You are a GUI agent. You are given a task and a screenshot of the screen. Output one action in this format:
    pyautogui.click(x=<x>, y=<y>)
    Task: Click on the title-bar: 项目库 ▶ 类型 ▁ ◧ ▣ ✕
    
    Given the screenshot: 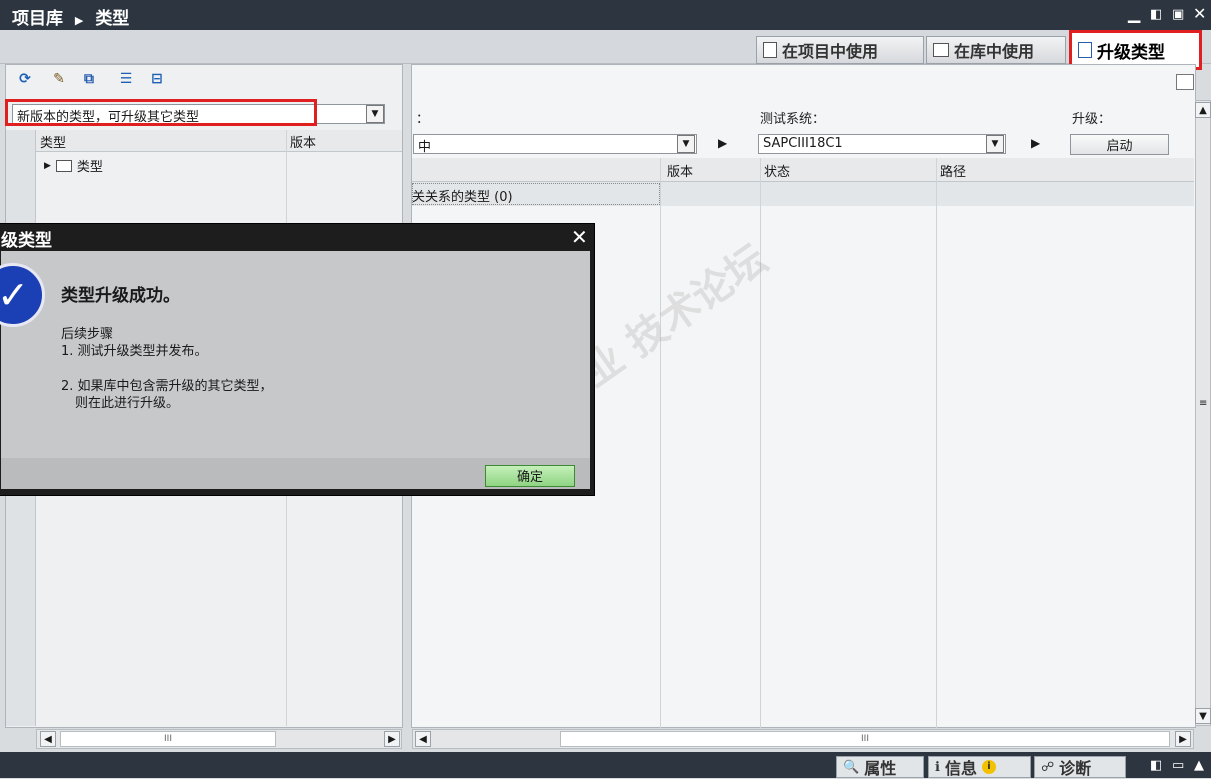 What is the action you would take?
    pyautogui.click(x=605, y=15)
    